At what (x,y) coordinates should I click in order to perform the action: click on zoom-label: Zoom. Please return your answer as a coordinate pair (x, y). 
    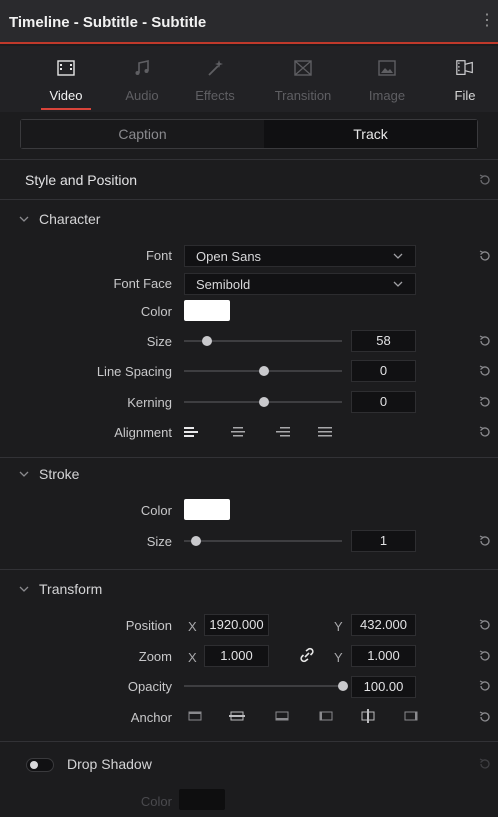
    Looking at the image, I should click on (155, 656).